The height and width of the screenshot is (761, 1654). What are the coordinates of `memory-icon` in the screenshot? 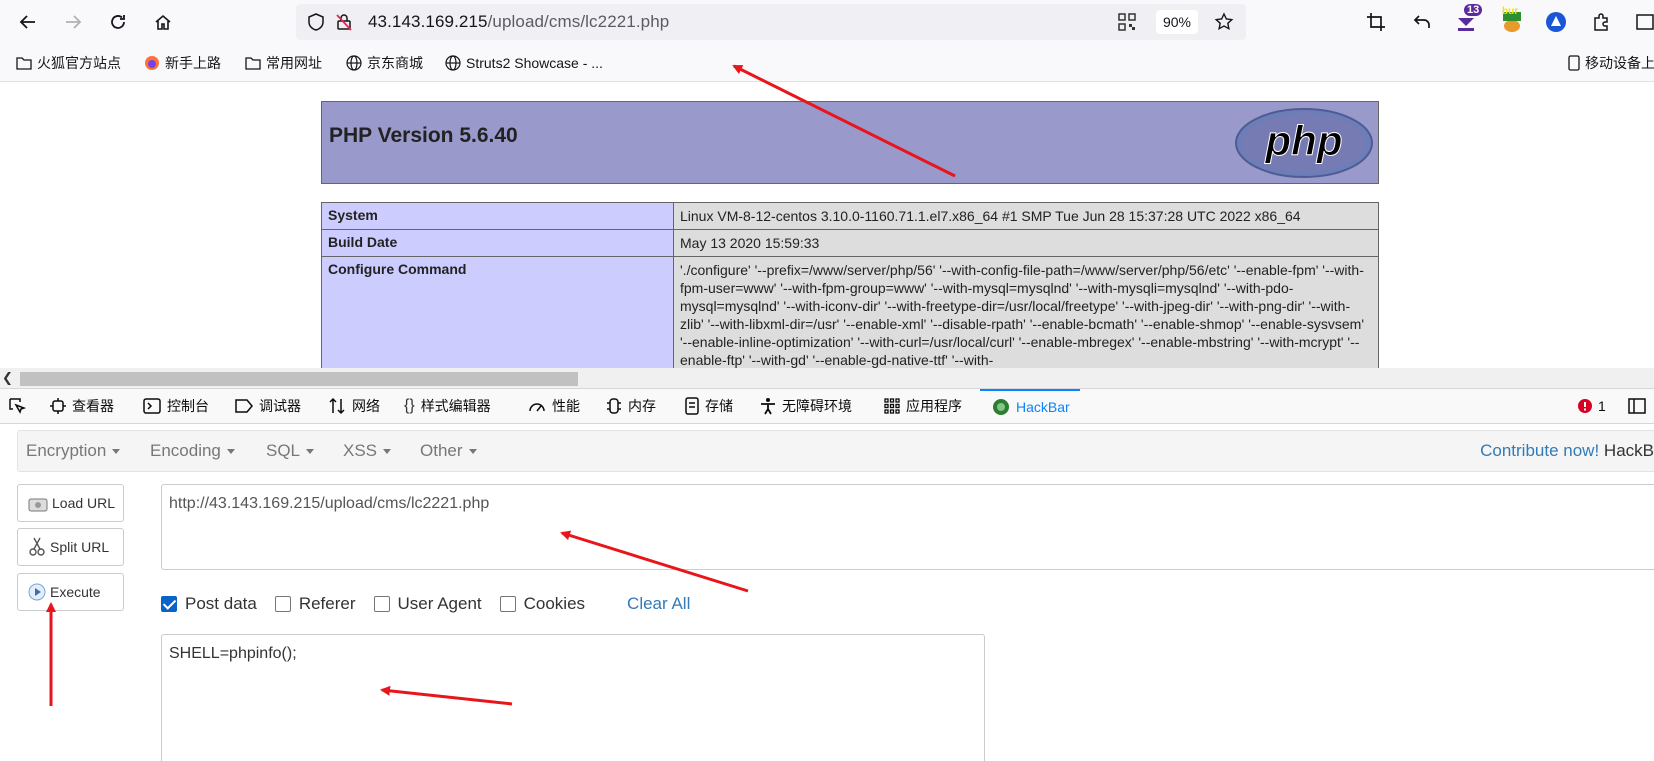 It's located at (614, 406).